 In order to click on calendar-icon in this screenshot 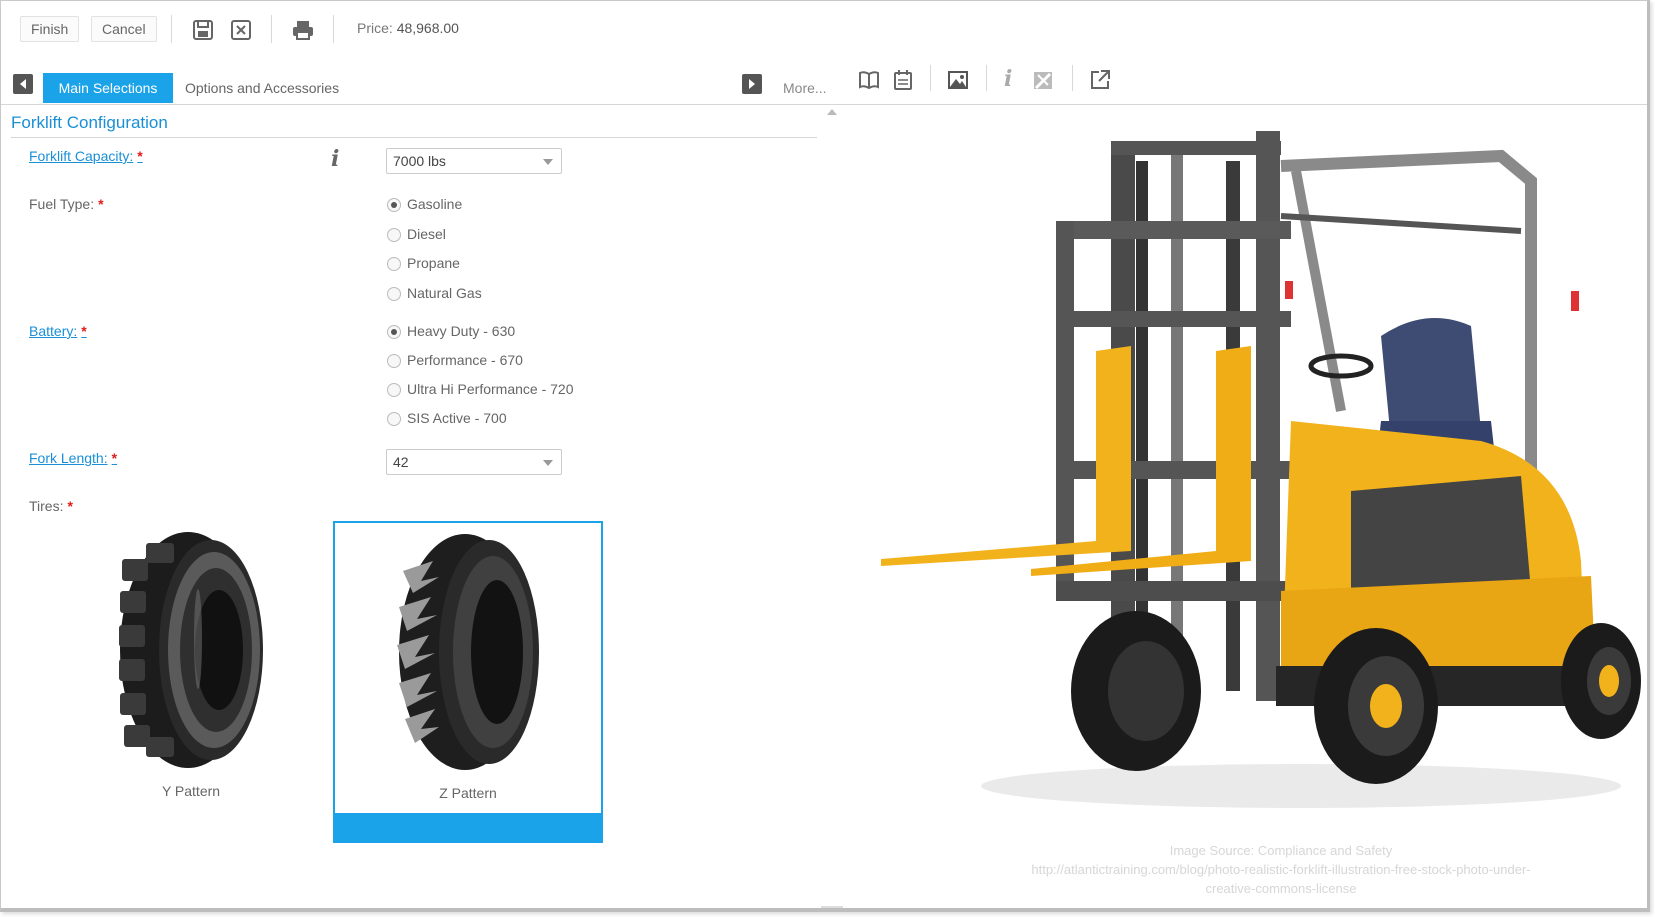, I will do `click(903, 80)`.